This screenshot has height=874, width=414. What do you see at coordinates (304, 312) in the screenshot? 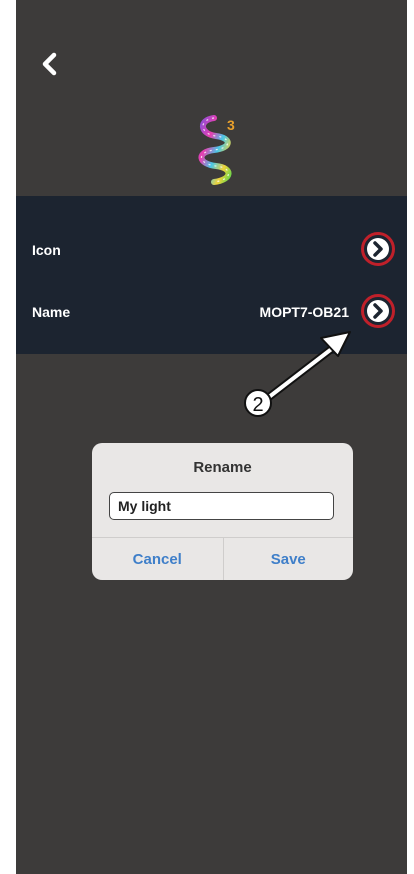
I see `device-name-value: MOPT7-OB21` at bounding box center [304, 312].